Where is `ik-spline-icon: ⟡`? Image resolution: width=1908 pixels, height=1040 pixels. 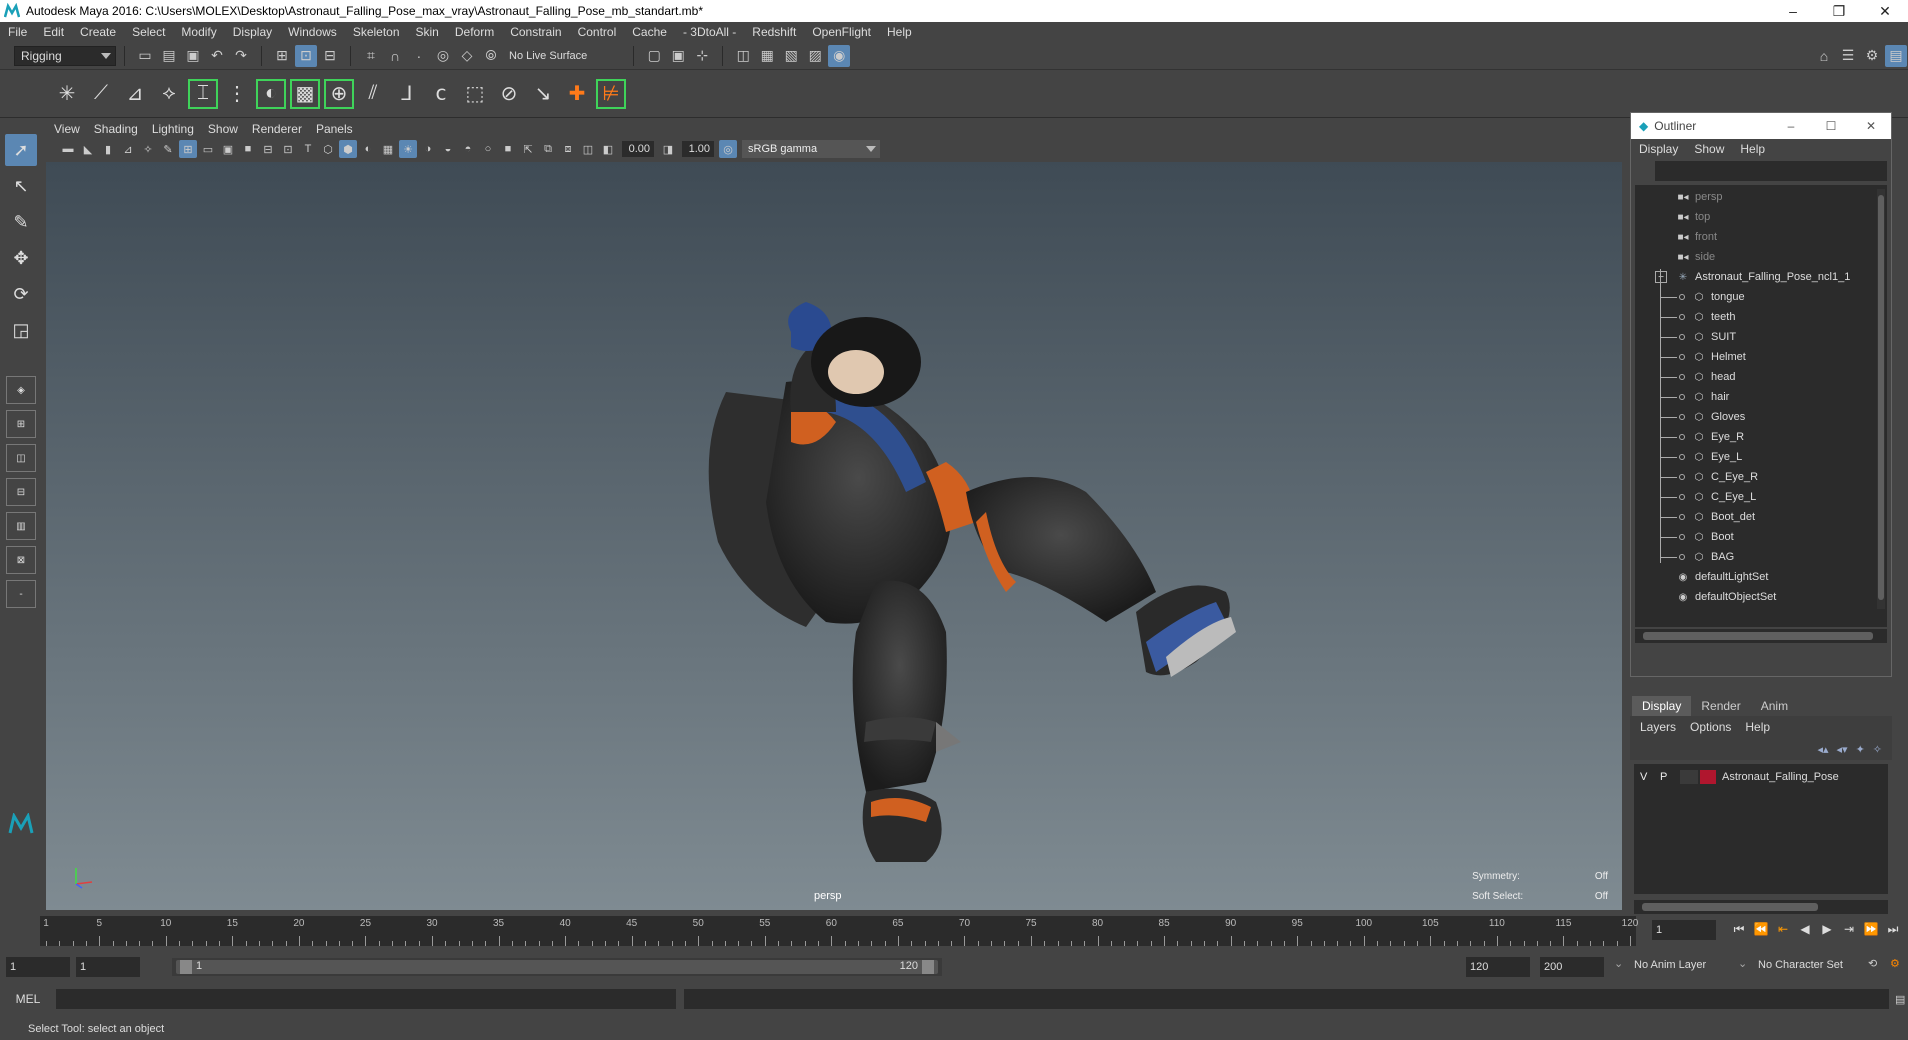 ik-spline-icon: ⟡ is located at coordinates (169, 94).